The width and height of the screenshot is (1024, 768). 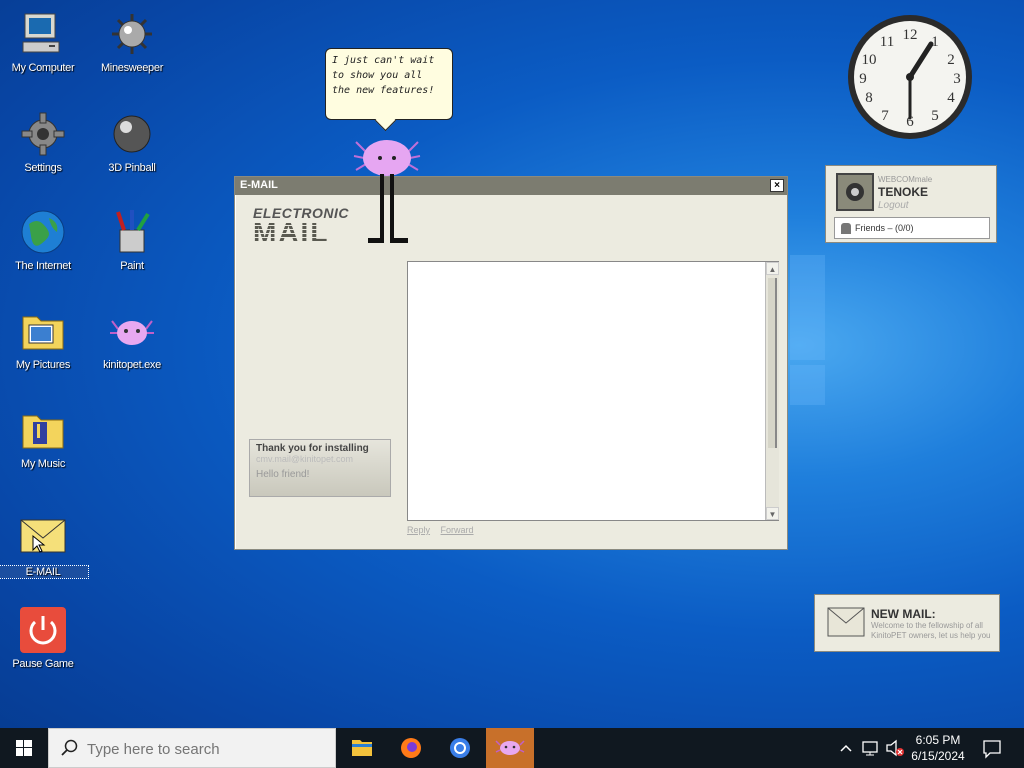 I want to click on chrome-icon, so click(x=460, y=748).